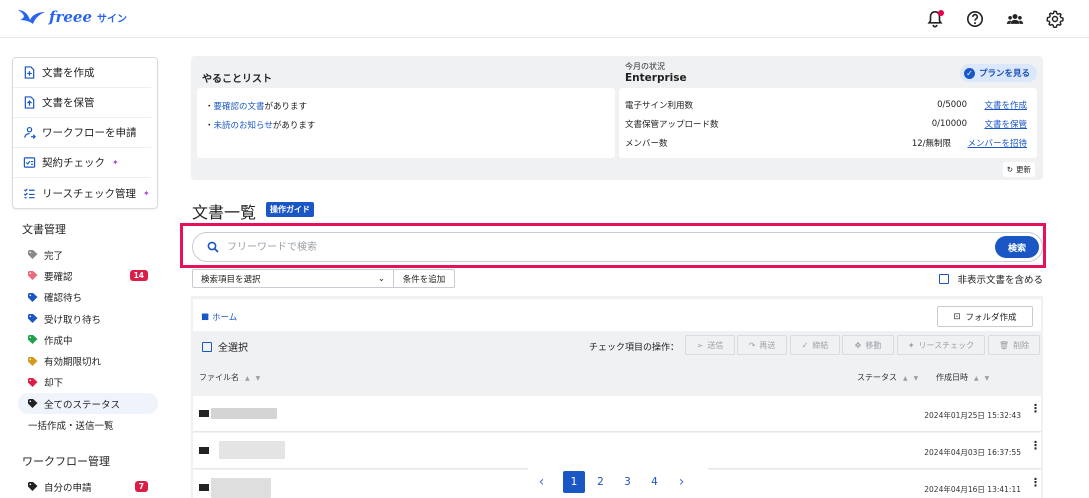 The image size is (1089, 498). I want to click on check-icon: ✓, so click(805, 345).